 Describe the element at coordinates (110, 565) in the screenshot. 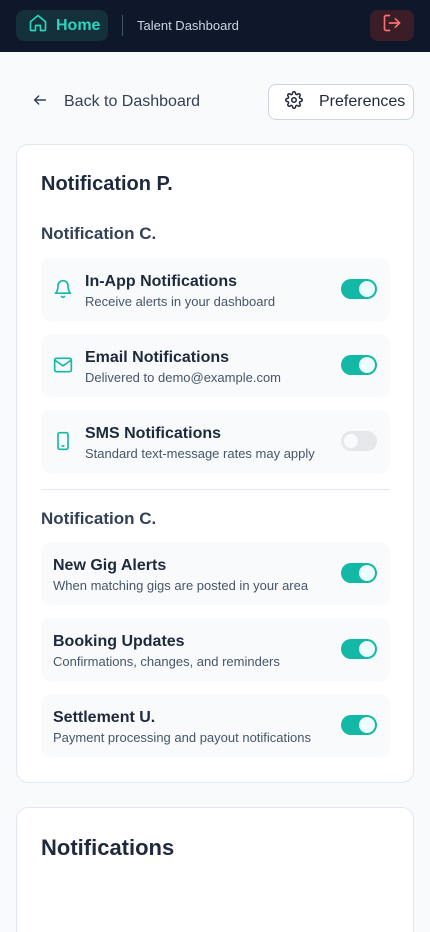

I see `category-label: New Gig Alerts` at that location.